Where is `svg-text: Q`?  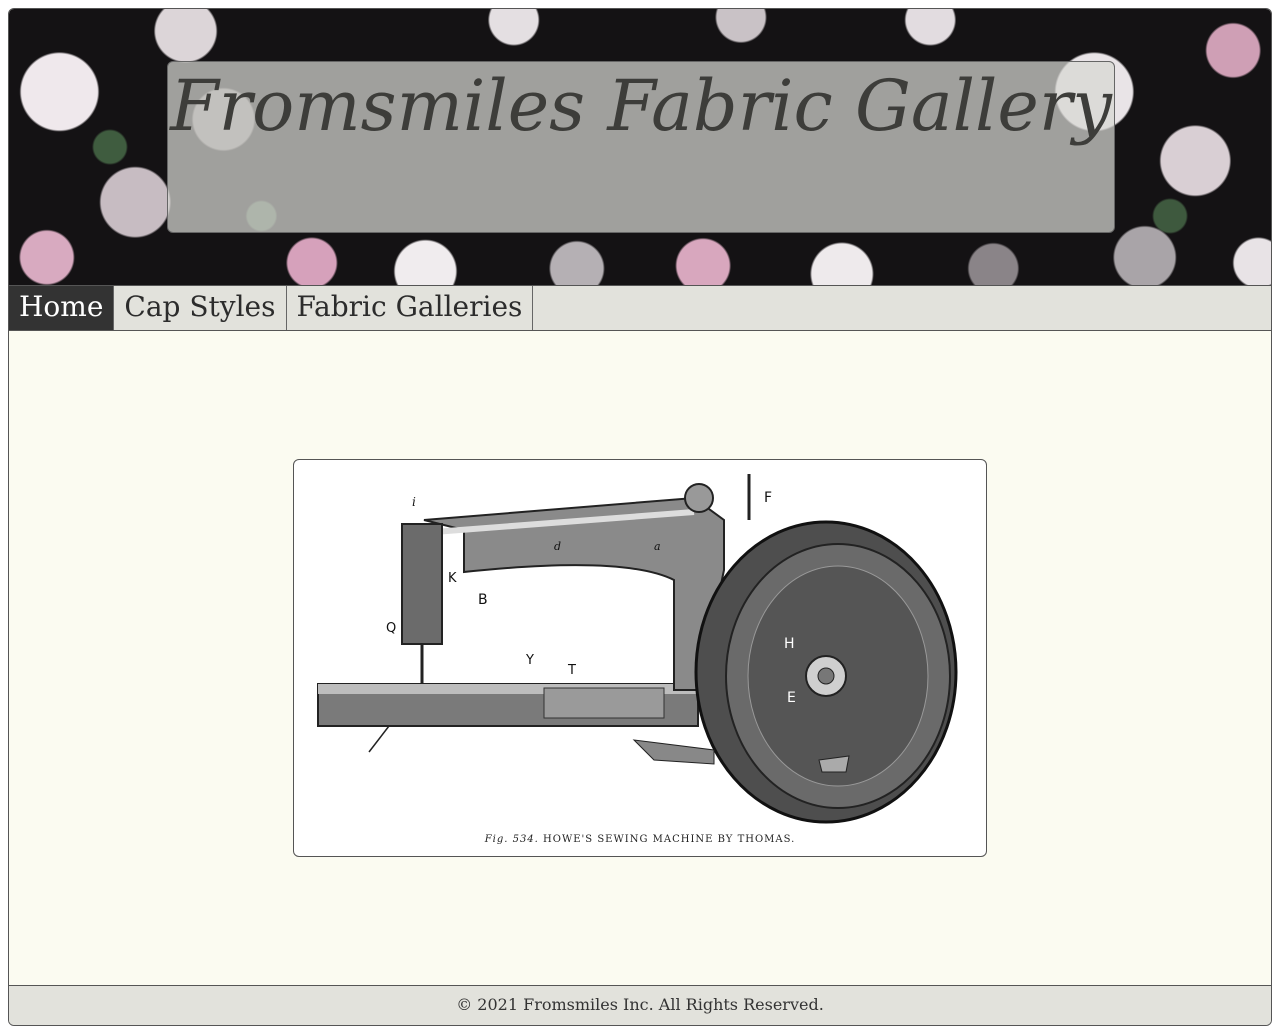
svg-text: Q is located at coordinates (391, 628).